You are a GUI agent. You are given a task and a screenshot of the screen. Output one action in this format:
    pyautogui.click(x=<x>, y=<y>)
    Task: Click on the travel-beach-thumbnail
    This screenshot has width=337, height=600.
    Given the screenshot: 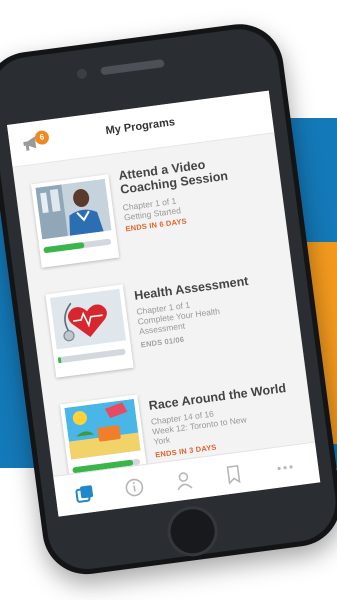 What is the action you would take?
    pyautogui.click(x=102, y=429)
    